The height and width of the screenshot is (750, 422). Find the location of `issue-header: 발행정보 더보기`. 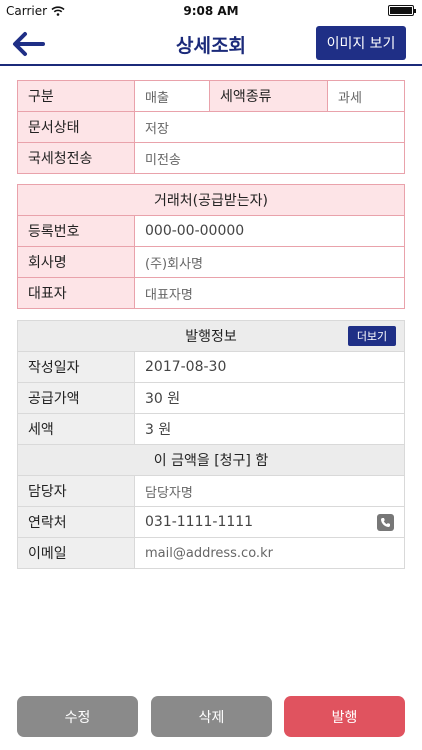

issue-header: 발행정보 더보기 is located at coordinates (211, 336).